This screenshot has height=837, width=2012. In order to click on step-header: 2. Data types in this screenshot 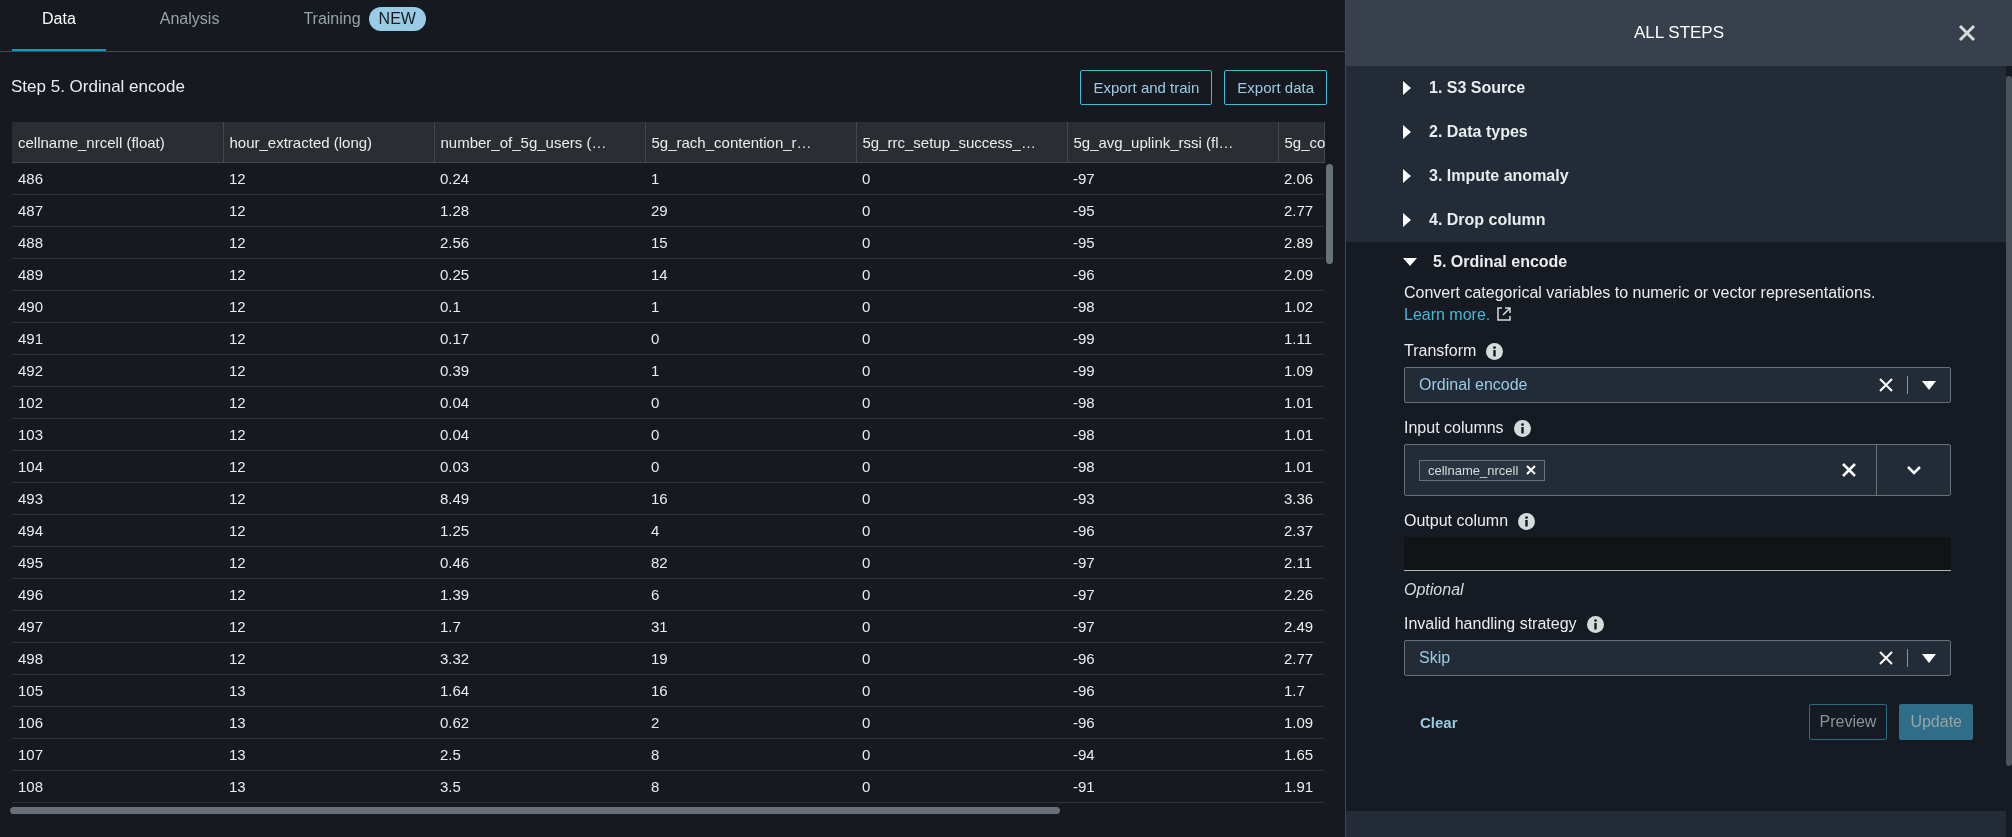, I will do `click(1676, 132)`.